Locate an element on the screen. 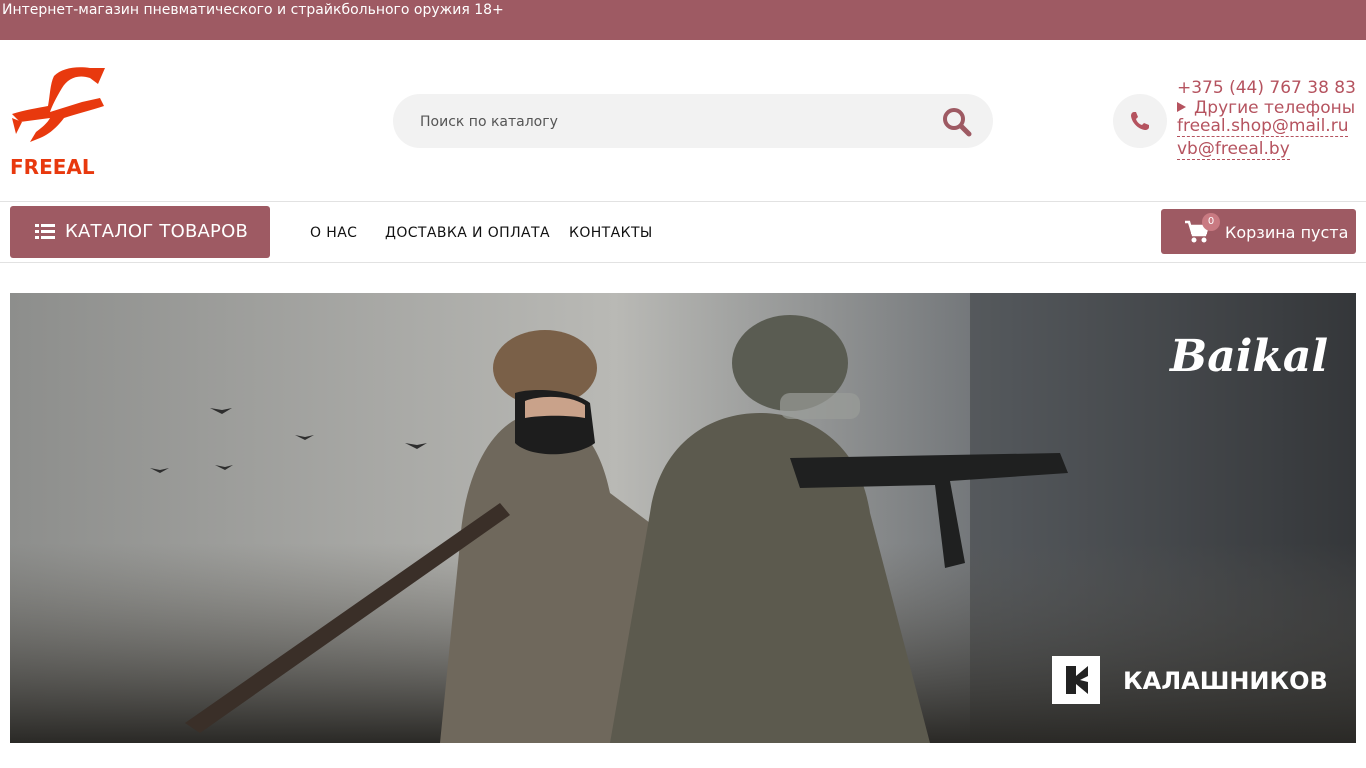  nav-about: О НАС is located at coordinates (333, 233).